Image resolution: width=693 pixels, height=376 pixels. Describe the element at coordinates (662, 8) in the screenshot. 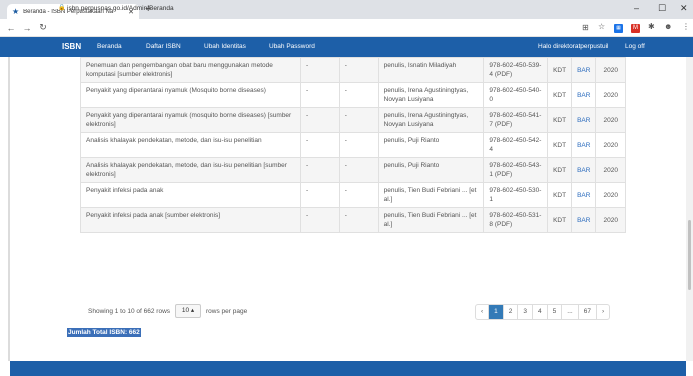

I see `maximize-icon: ☐` at that location.